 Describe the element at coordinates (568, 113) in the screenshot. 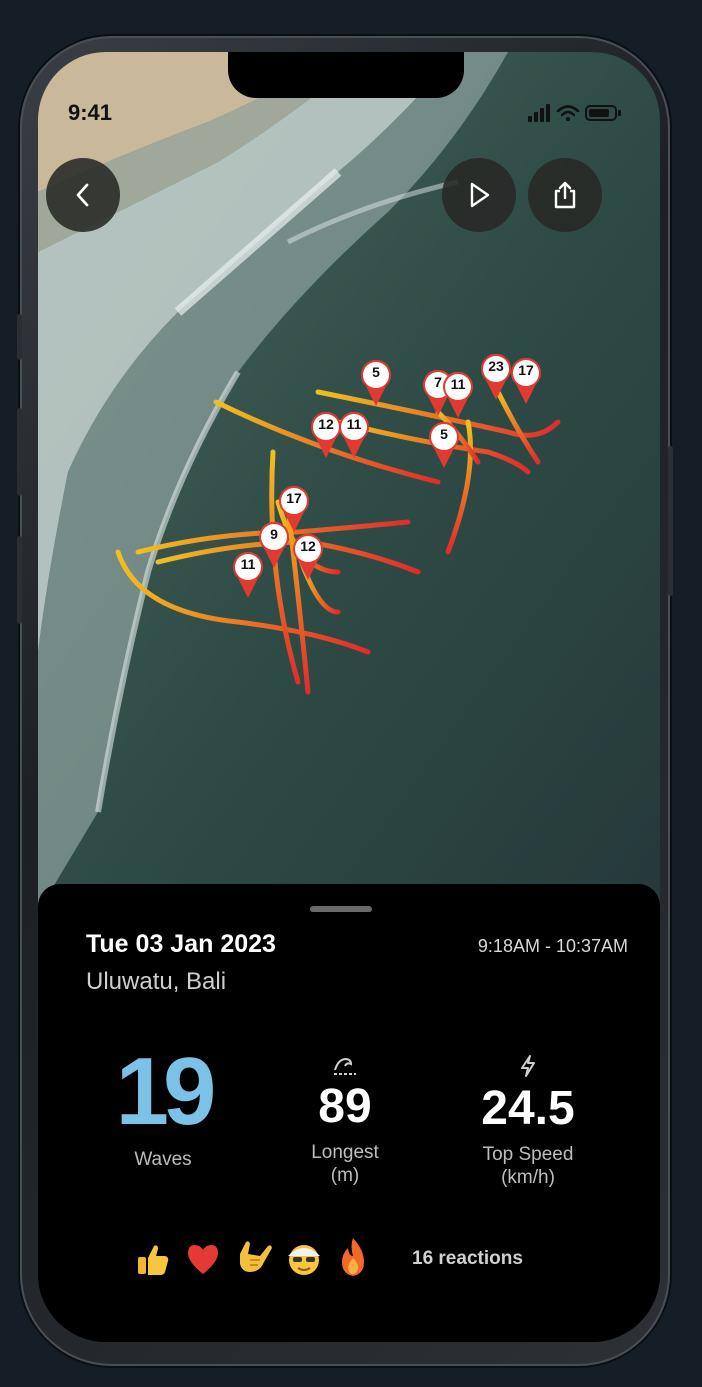

I see `wifi-icon` at that location.